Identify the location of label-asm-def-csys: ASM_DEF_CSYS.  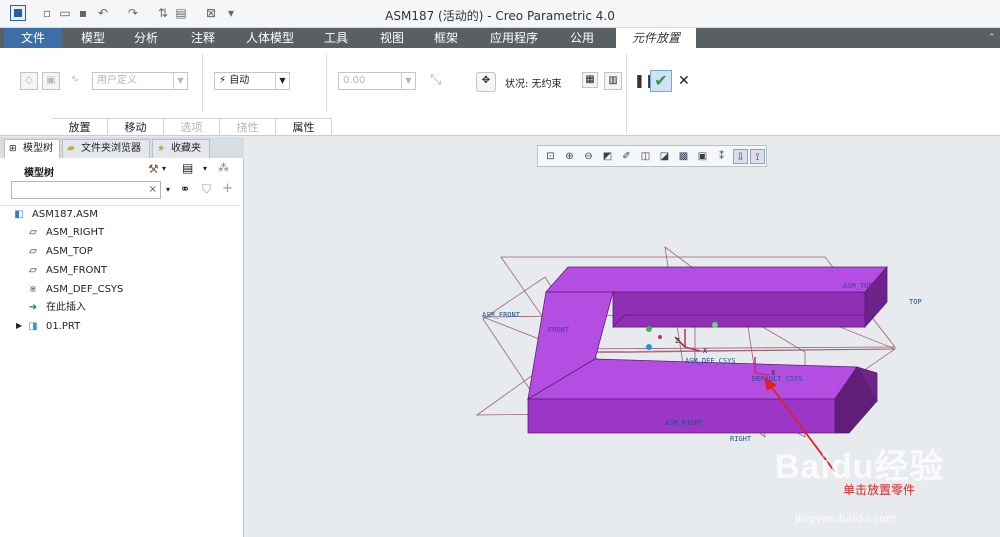
(710, 361).